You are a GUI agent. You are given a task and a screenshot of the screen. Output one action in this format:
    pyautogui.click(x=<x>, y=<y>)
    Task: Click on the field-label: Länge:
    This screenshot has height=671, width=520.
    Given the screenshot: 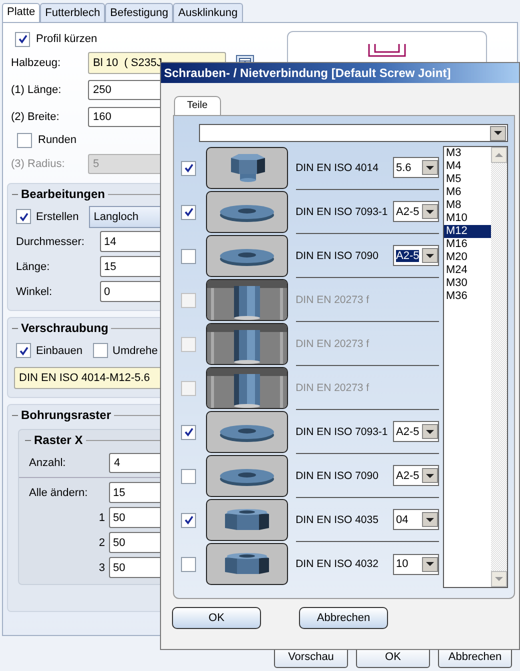 What is the action you would take?
    pyautogui.click(x=33, y=266)
    